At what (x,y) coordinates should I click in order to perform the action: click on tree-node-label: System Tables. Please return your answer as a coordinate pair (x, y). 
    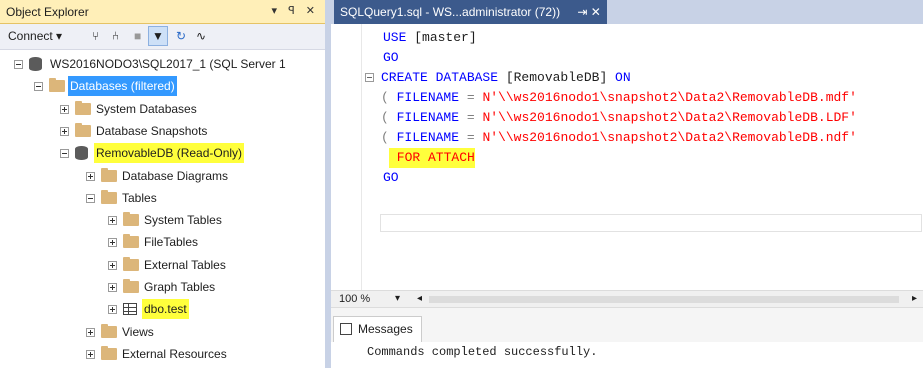
    Looking at the image, I should click on (183, 220).